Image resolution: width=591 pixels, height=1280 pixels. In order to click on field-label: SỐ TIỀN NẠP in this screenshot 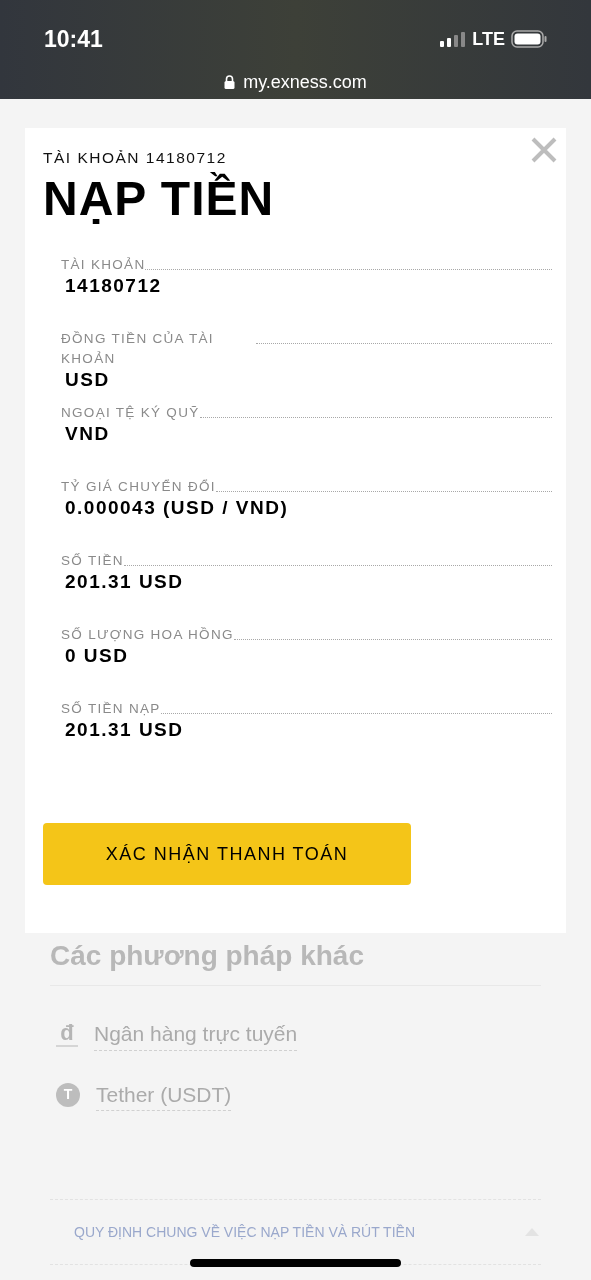, I will do `click(111, 709)`.